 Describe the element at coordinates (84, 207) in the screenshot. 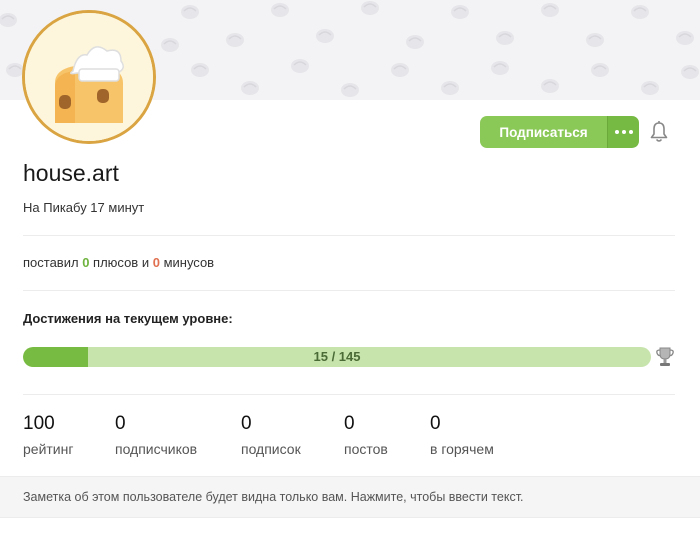

I see `registration-age: На Пикабу 17 минут` at that location.